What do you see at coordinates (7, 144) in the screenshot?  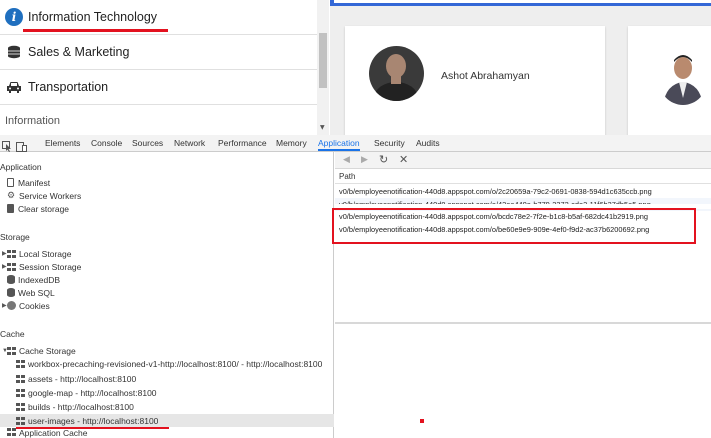 I see `inspect-element-icon` at bounding box center [7, 144].